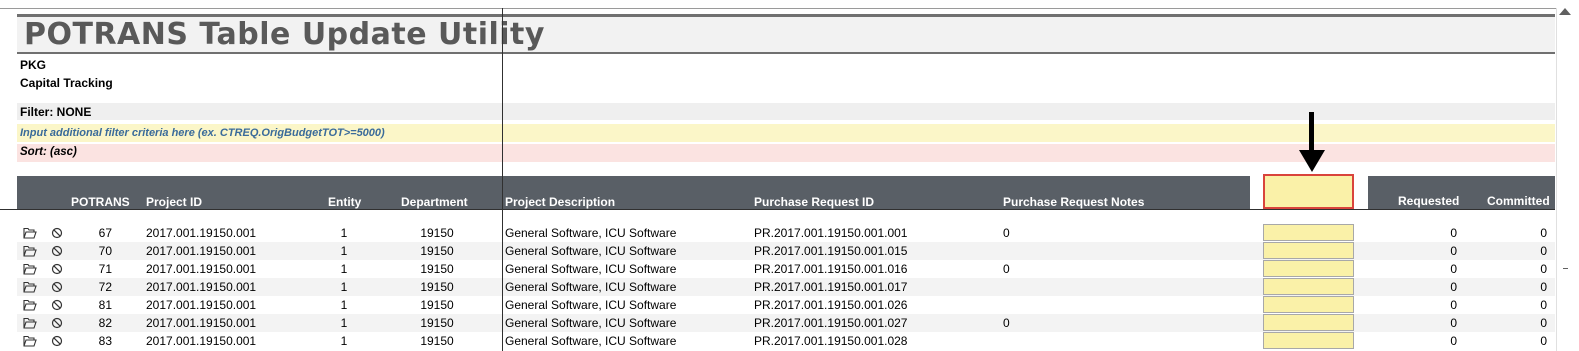  I want to click on highlighted-input-header, so click(1308, 191).